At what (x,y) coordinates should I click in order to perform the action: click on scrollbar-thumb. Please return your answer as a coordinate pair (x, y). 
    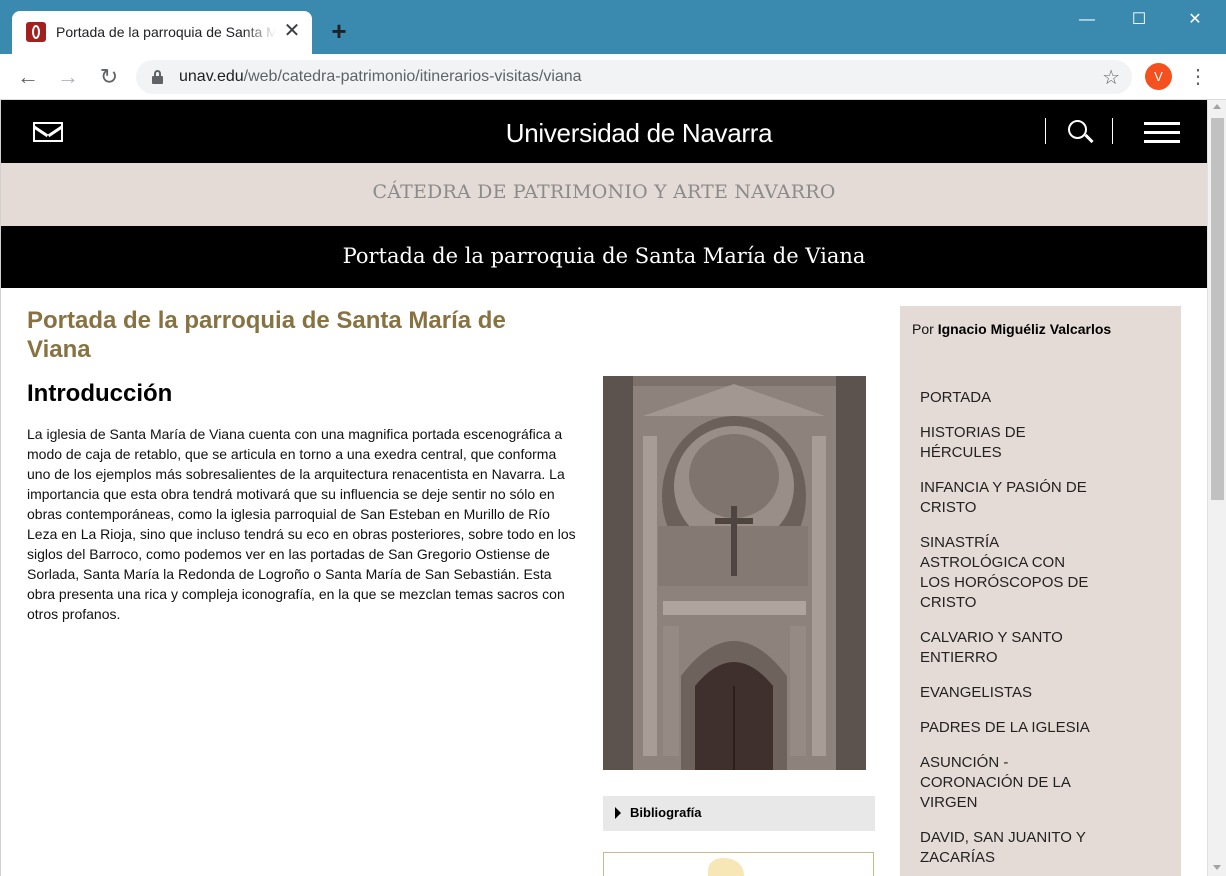
    Looking at the image, I should click on (1217, 309).